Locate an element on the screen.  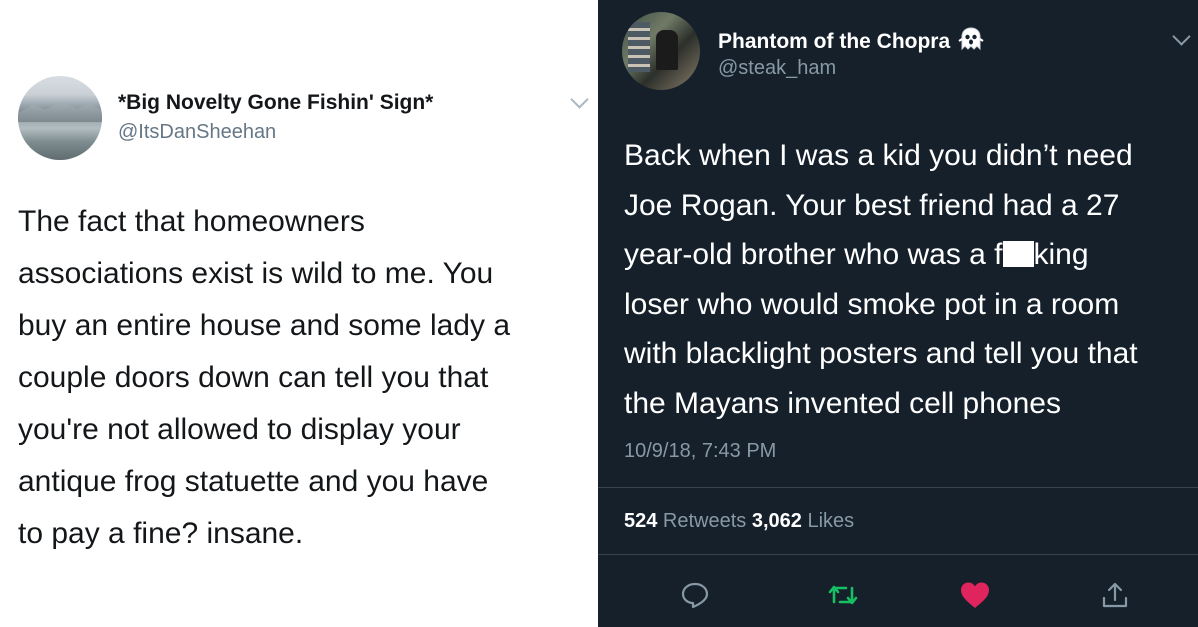
timestamp: 10/9/18, 7:43 PM is located at coordinates (700, 451).